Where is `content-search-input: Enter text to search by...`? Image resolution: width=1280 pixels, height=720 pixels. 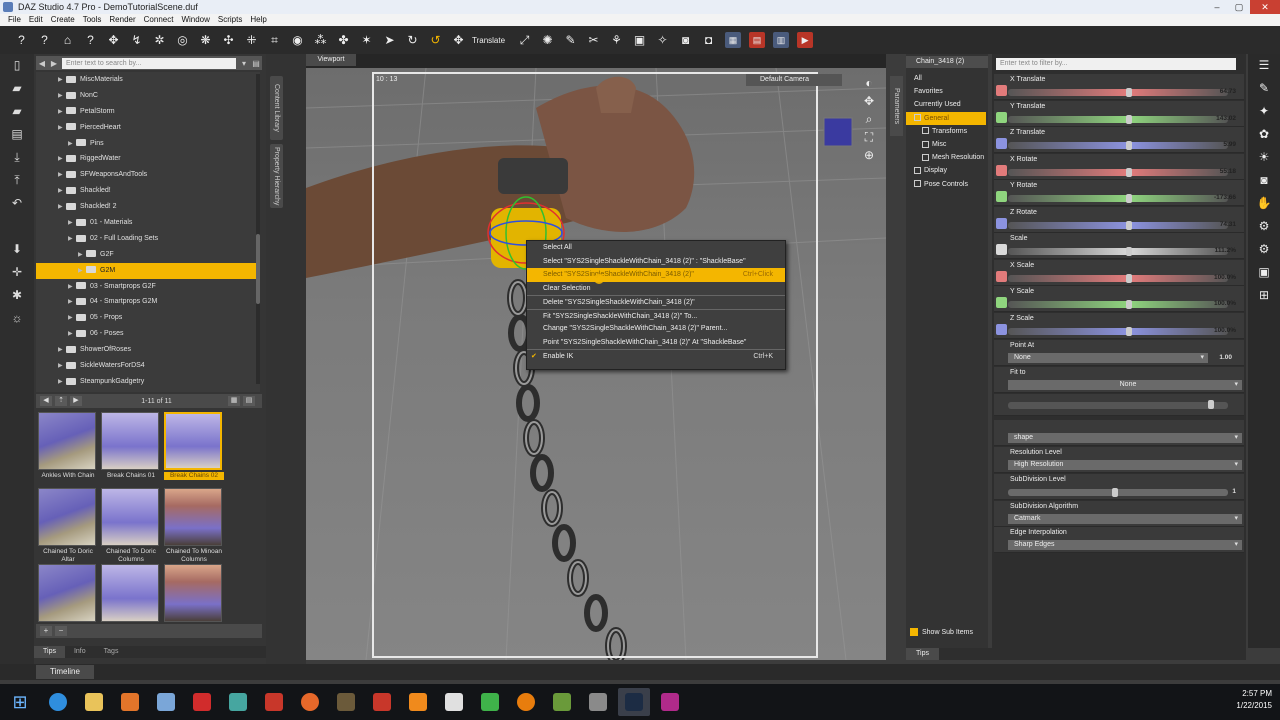 content-search-input: Enter text to search by... is located at coordinates (149, 63).